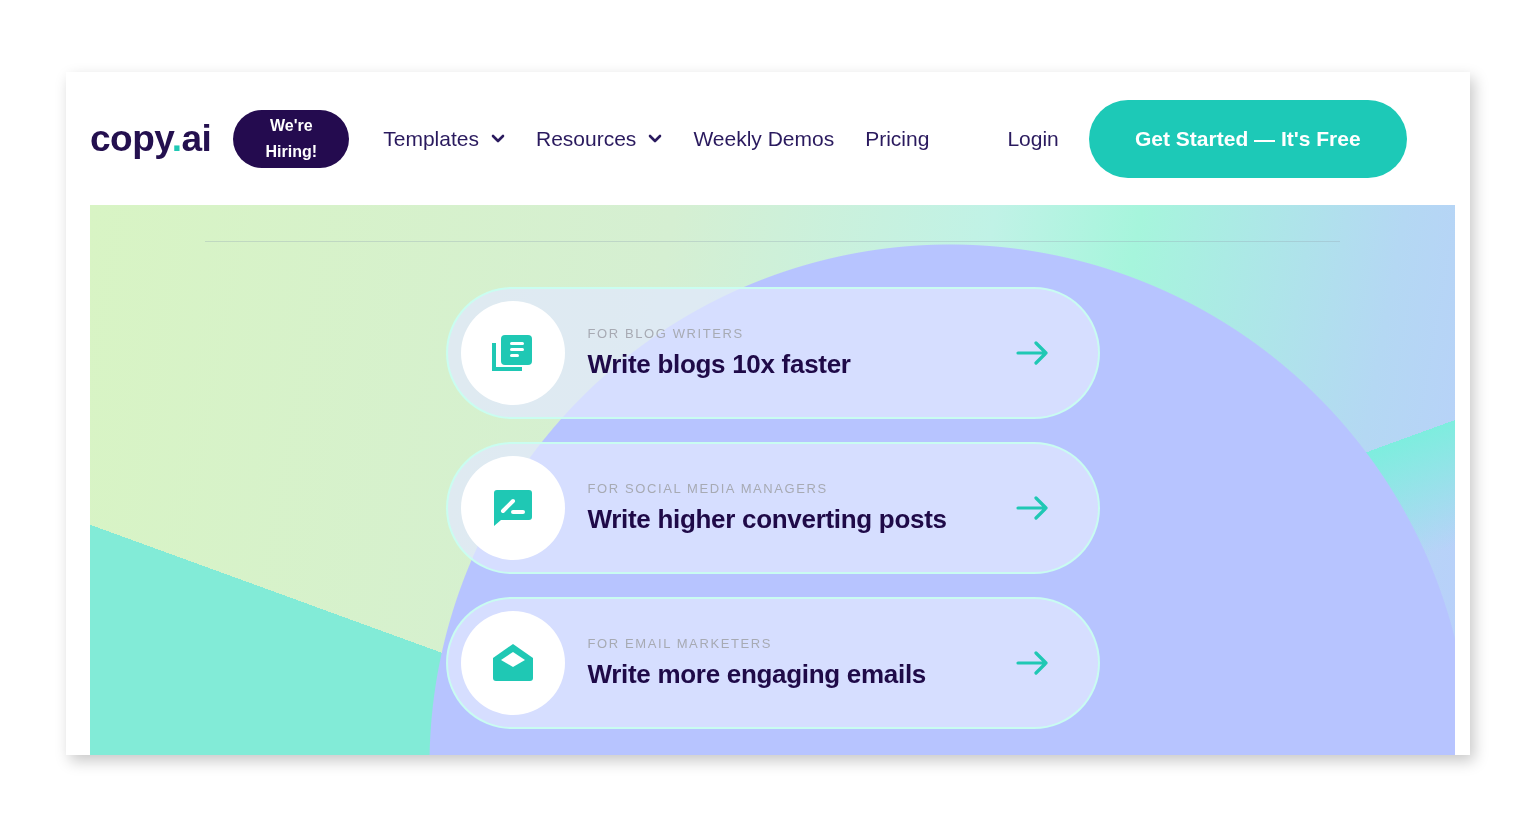  I want to click on audience-label: FOR EMAIL MARKETERS, so click(680, 643).